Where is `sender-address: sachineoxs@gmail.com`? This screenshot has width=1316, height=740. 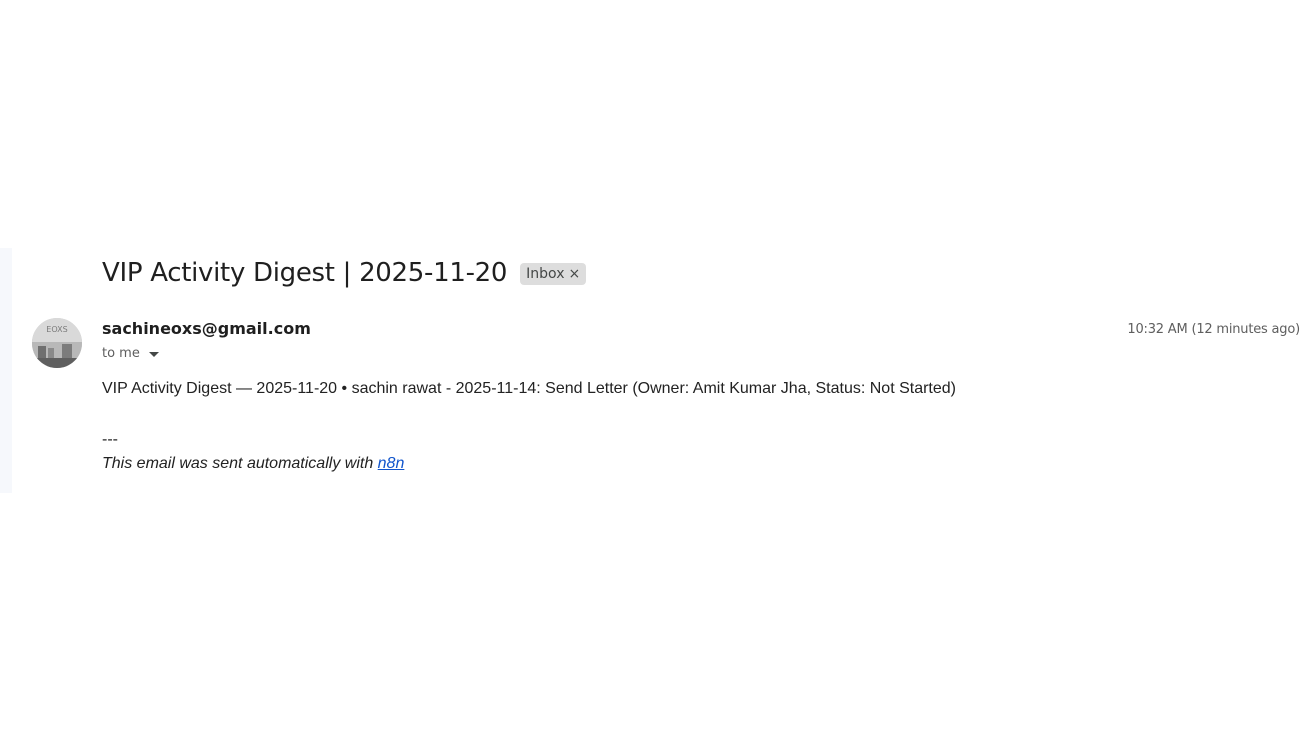
sender-address: sachineoxs@gmail.com is located at coordinates (206, 328).